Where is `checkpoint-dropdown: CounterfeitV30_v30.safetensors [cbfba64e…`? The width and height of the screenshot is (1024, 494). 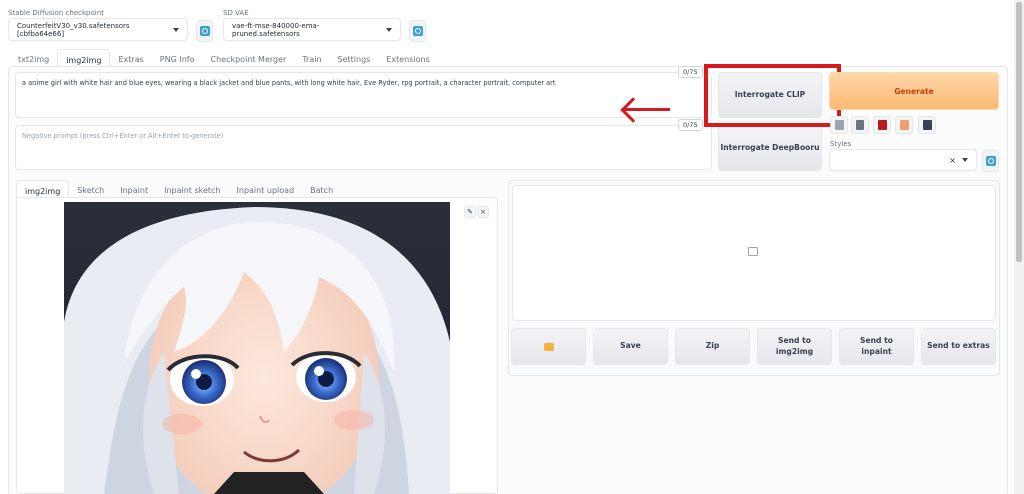 checkpoint-dropdown: CounterfeitV30_v30.safetensors [cbfba64e… is located at coordinates (98, 29).